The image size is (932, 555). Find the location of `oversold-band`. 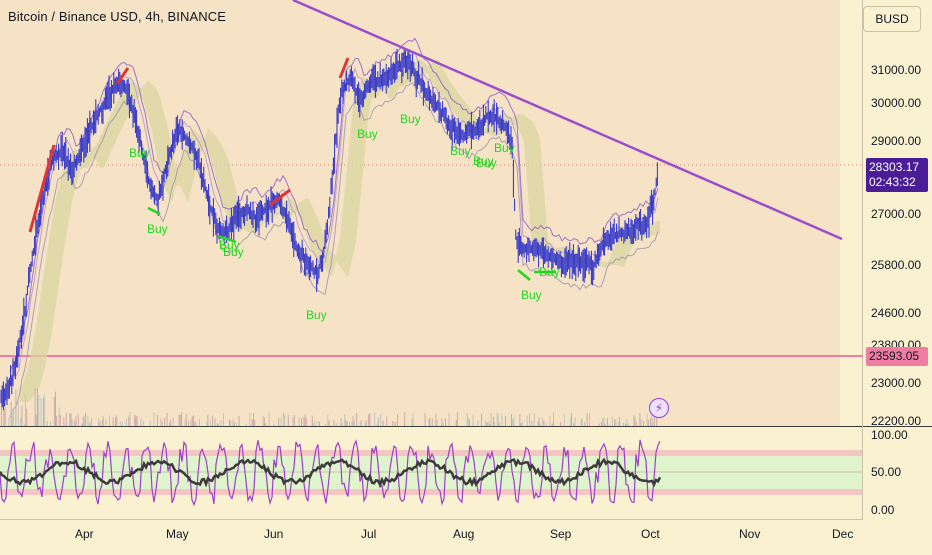

oversold-band is located at coordinates (431, 492).